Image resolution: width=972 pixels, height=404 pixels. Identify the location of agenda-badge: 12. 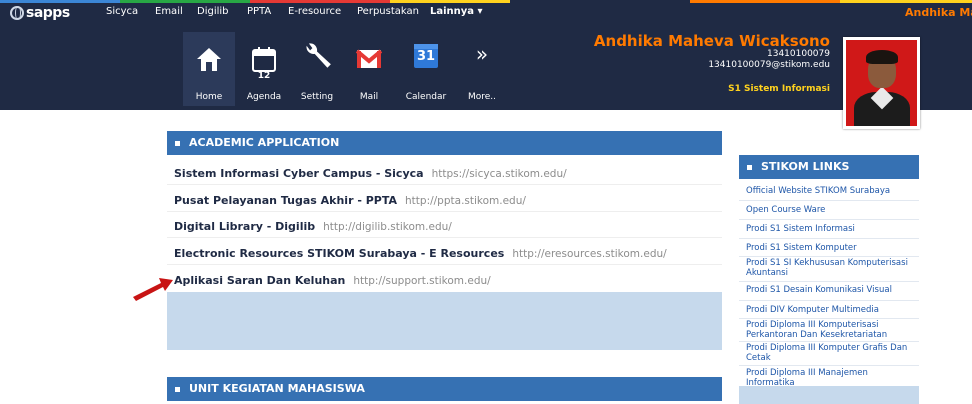
(264, 76).